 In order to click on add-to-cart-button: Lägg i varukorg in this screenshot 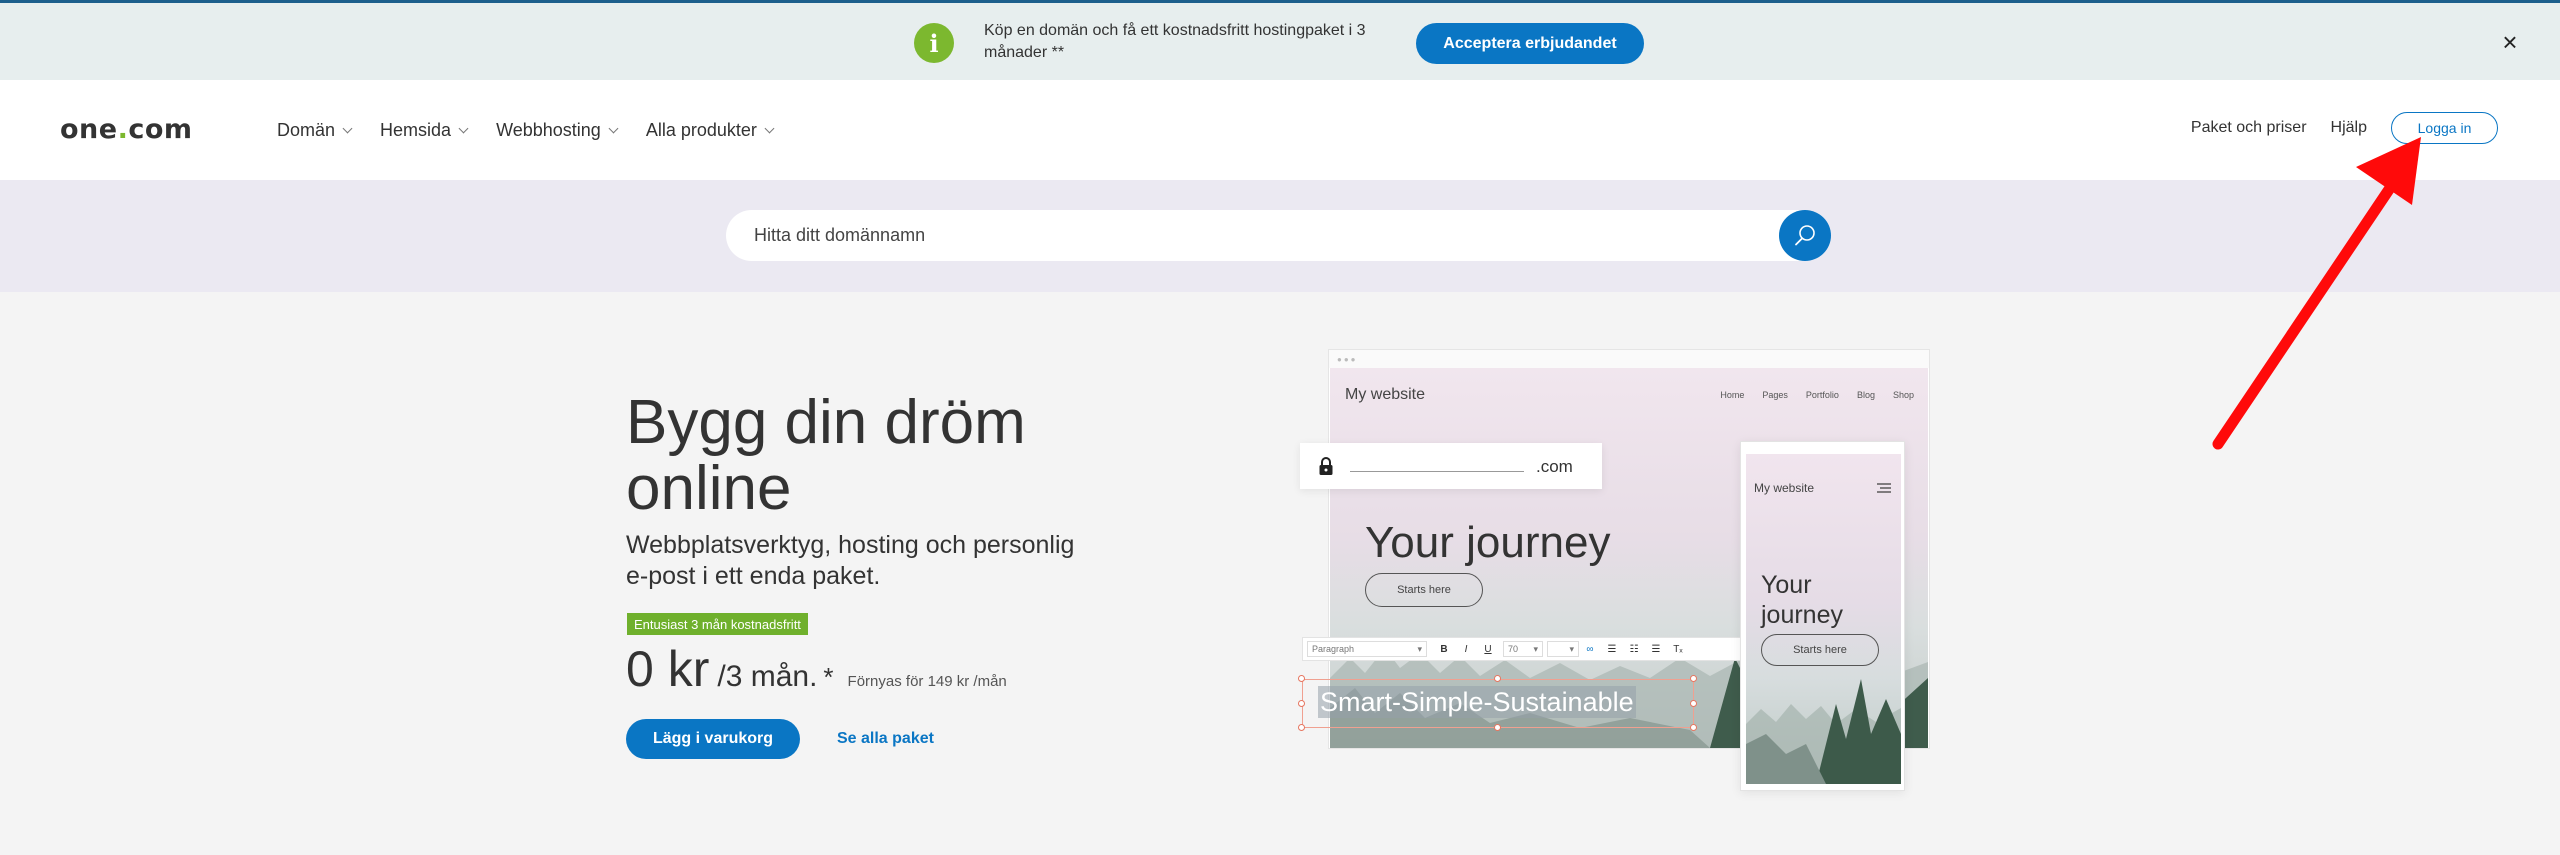, I will do `click(713, 739)`.